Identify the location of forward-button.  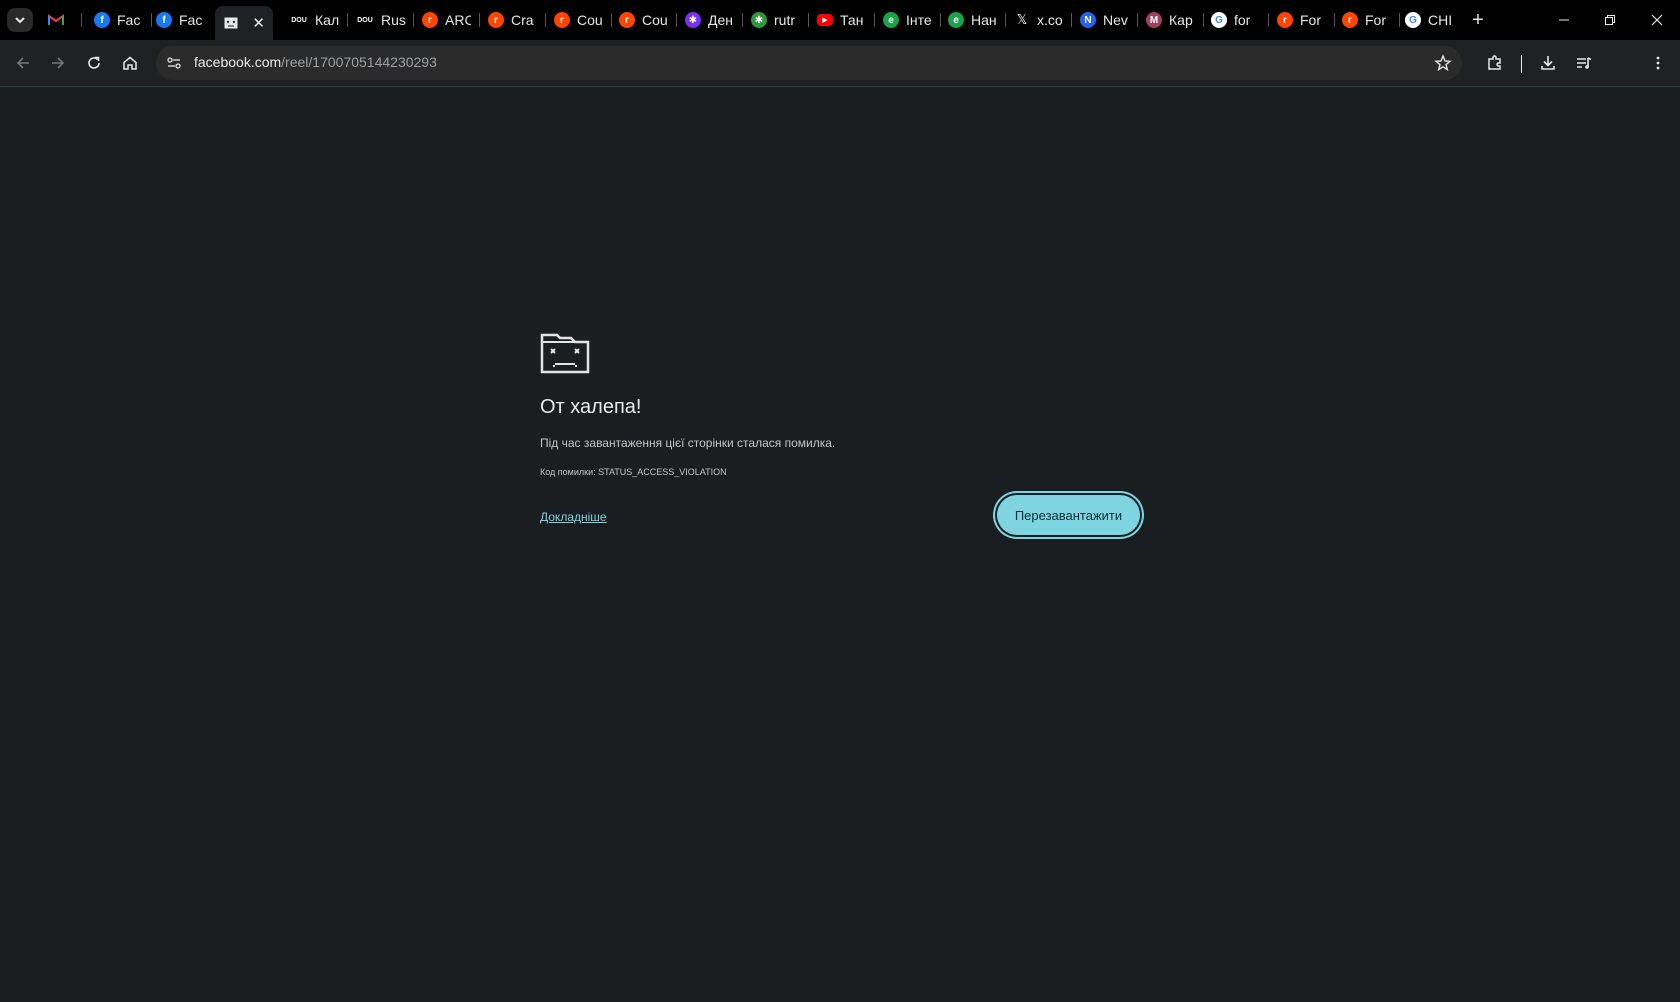
(58, 63).